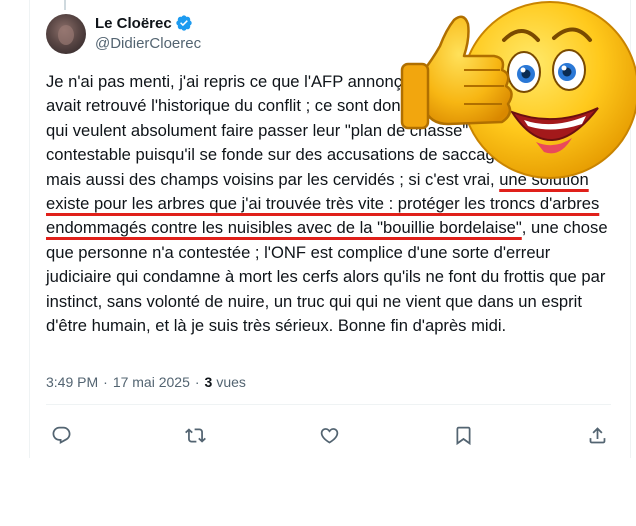  Describe the element at coordinates (66, 34) in the screenshot. I see `avatar` at that location.